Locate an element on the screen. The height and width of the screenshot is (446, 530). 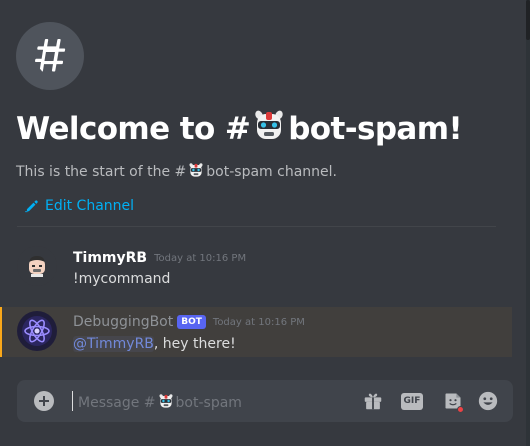
username: DebuggingBot is located at coordinates (123, 322).